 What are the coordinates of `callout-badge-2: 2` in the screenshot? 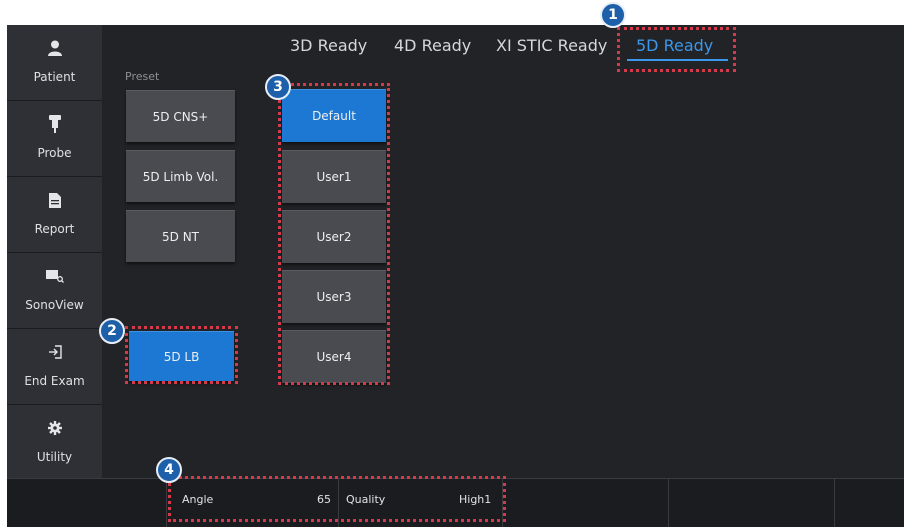 It's located at (112, 331).